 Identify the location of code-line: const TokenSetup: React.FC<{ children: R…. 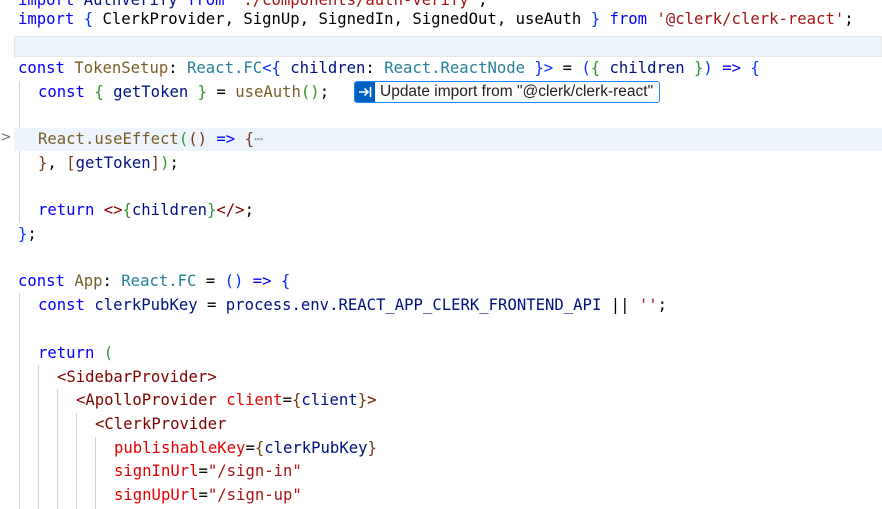
(389, 68).